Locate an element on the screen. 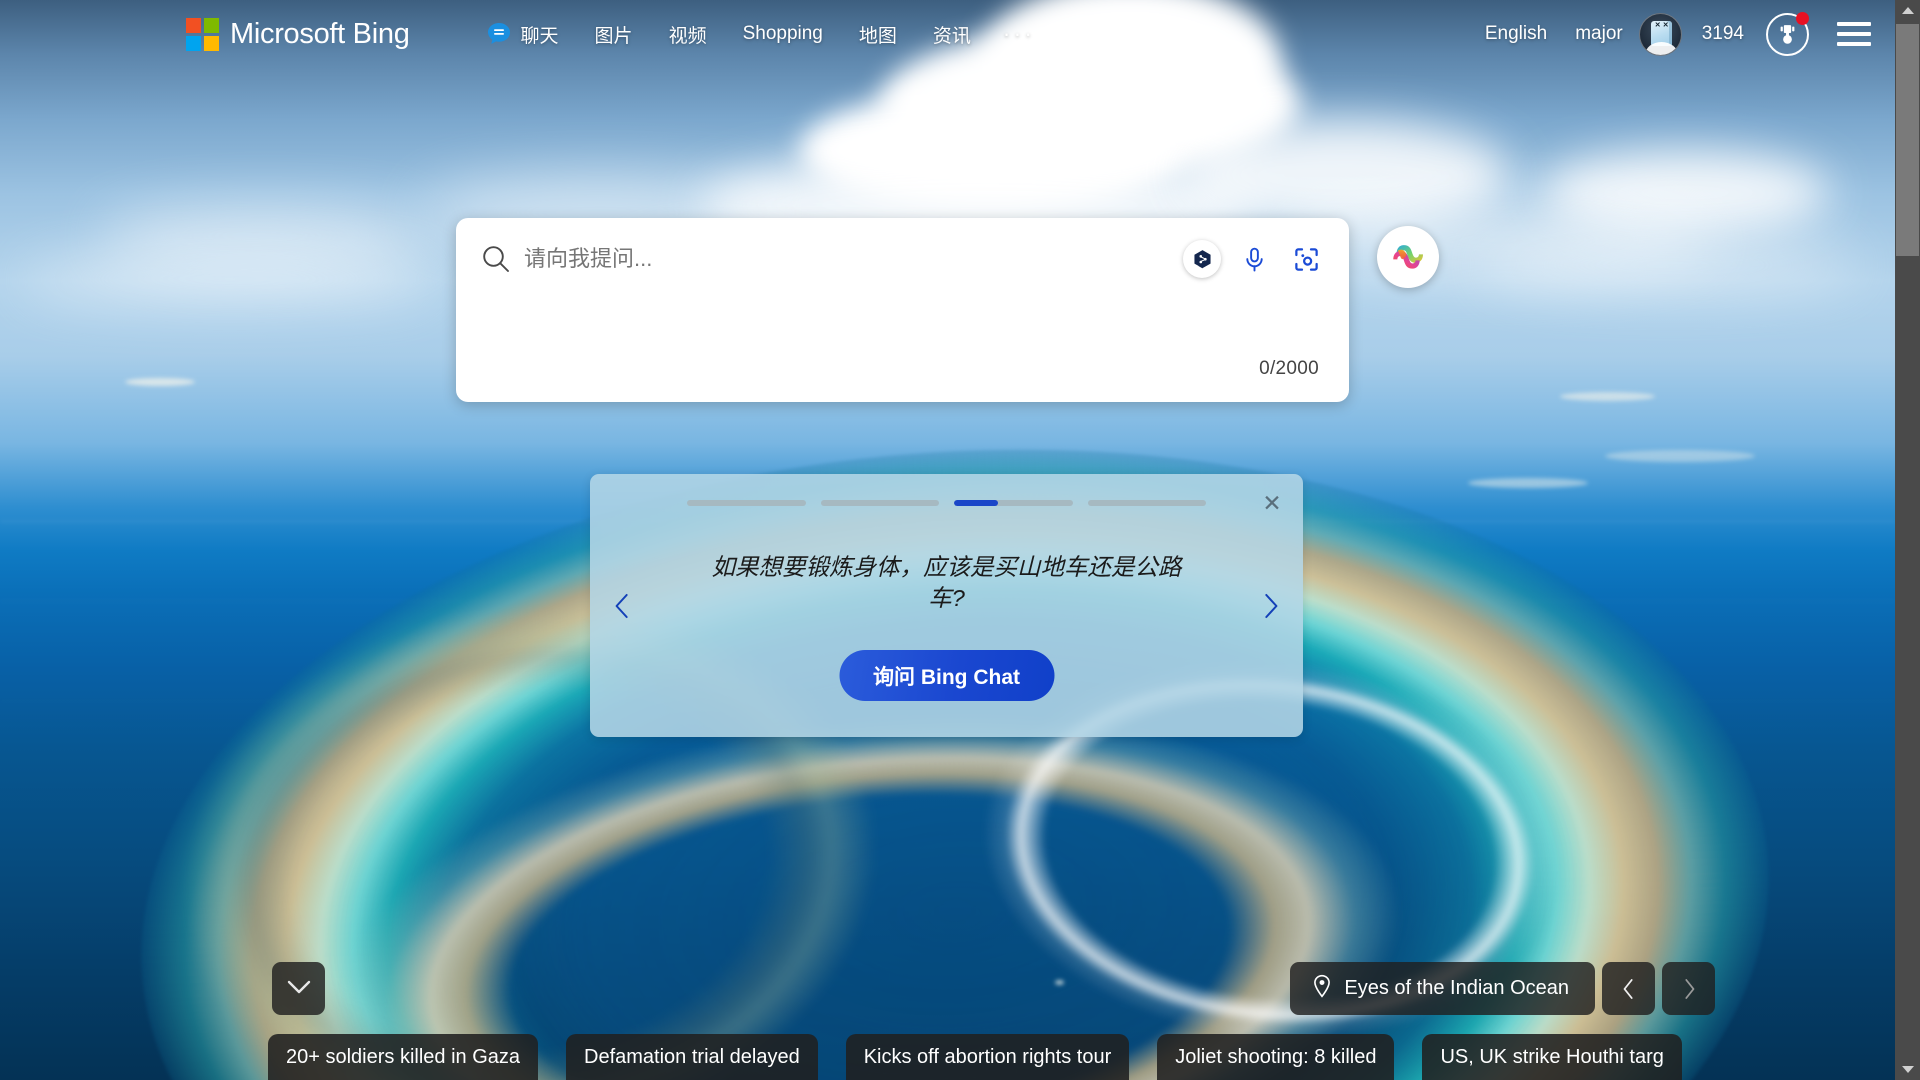 The height and width of the screenshot is (1080, 1920). nav-more-button: ··· is located at coordinates (1019, 34).